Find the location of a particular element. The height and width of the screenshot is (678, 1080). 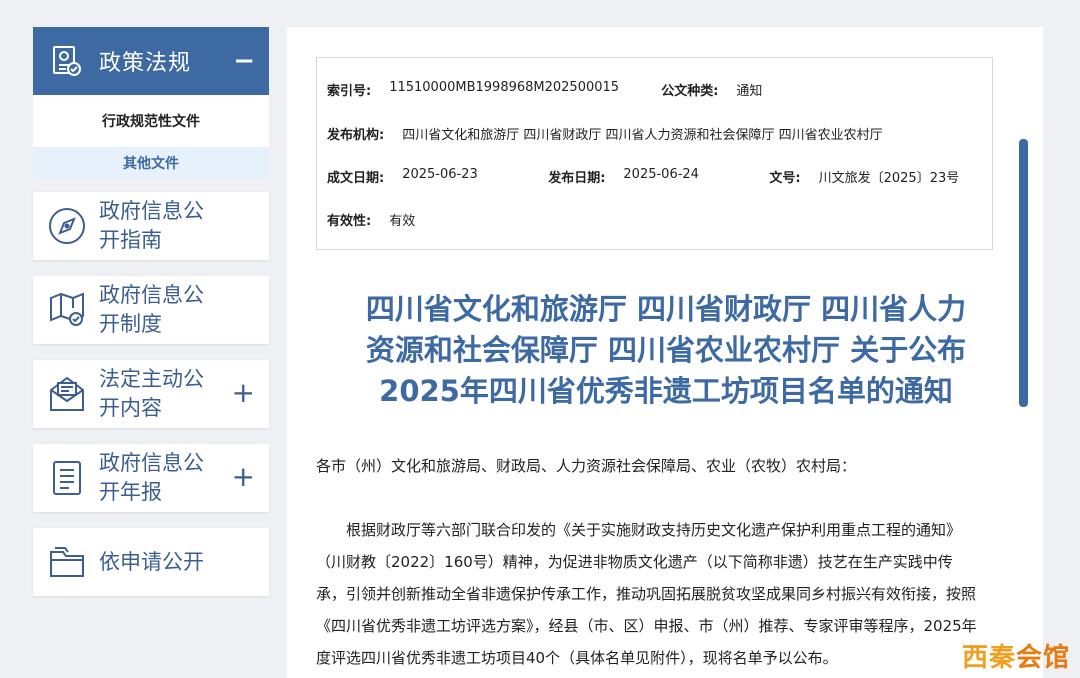

sidebar-item-apply-disclosure: 依申请公开 is located at coordinates (151, 562).